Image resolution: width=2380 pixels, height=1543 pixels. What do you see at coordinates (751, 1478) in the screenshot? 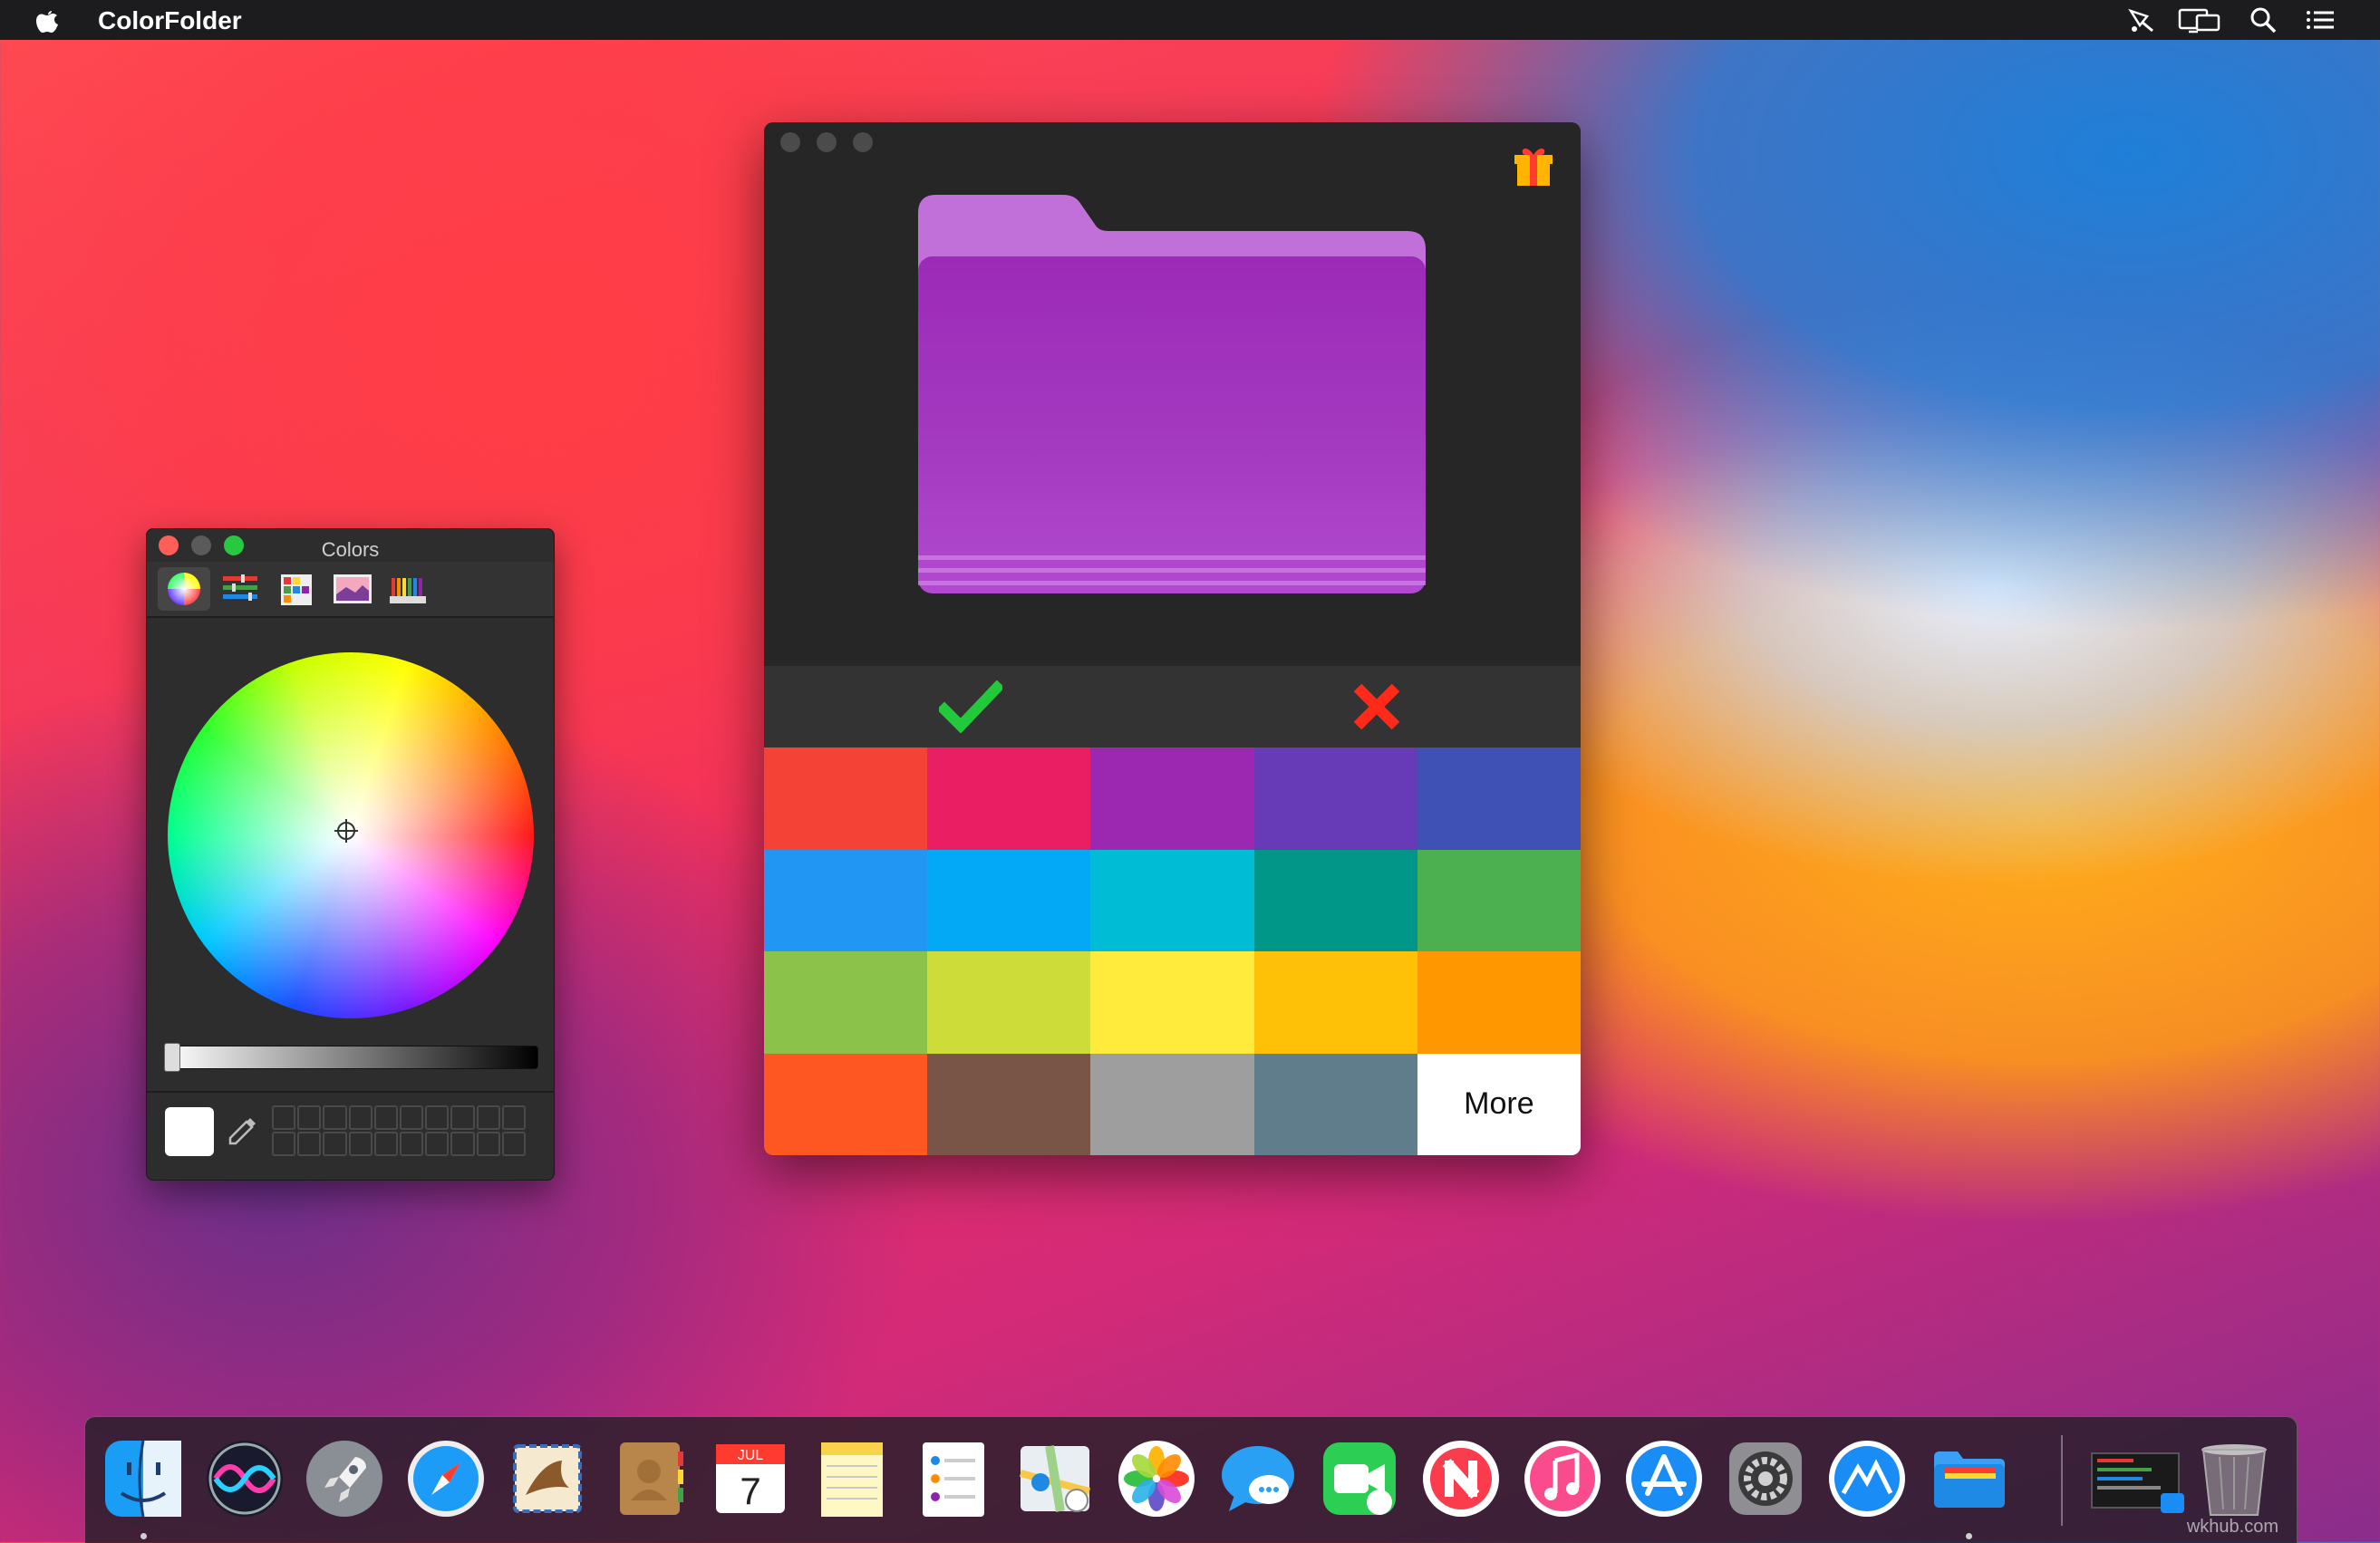
I see `calendar-icon: JUL 7` at bounding box center [751, 1478].